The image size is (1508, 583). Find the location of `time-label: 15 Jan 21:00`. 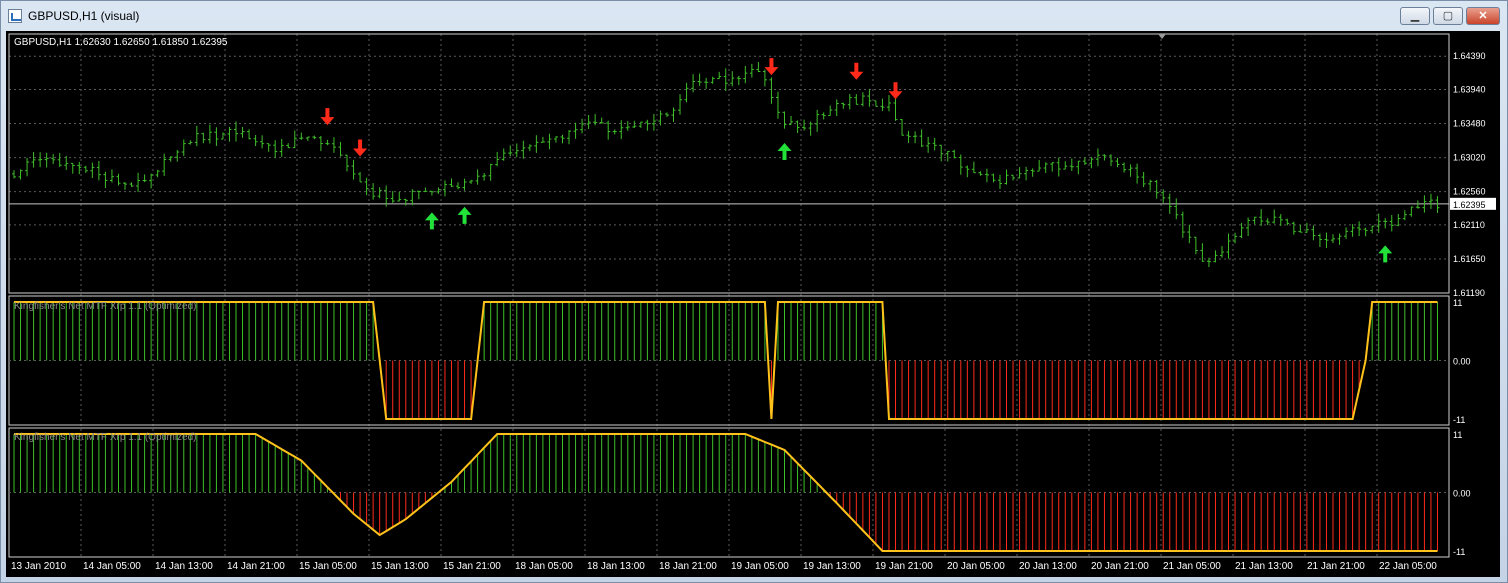

time-label: 15 Jan 21:00 is located at coordinates (472, 566).